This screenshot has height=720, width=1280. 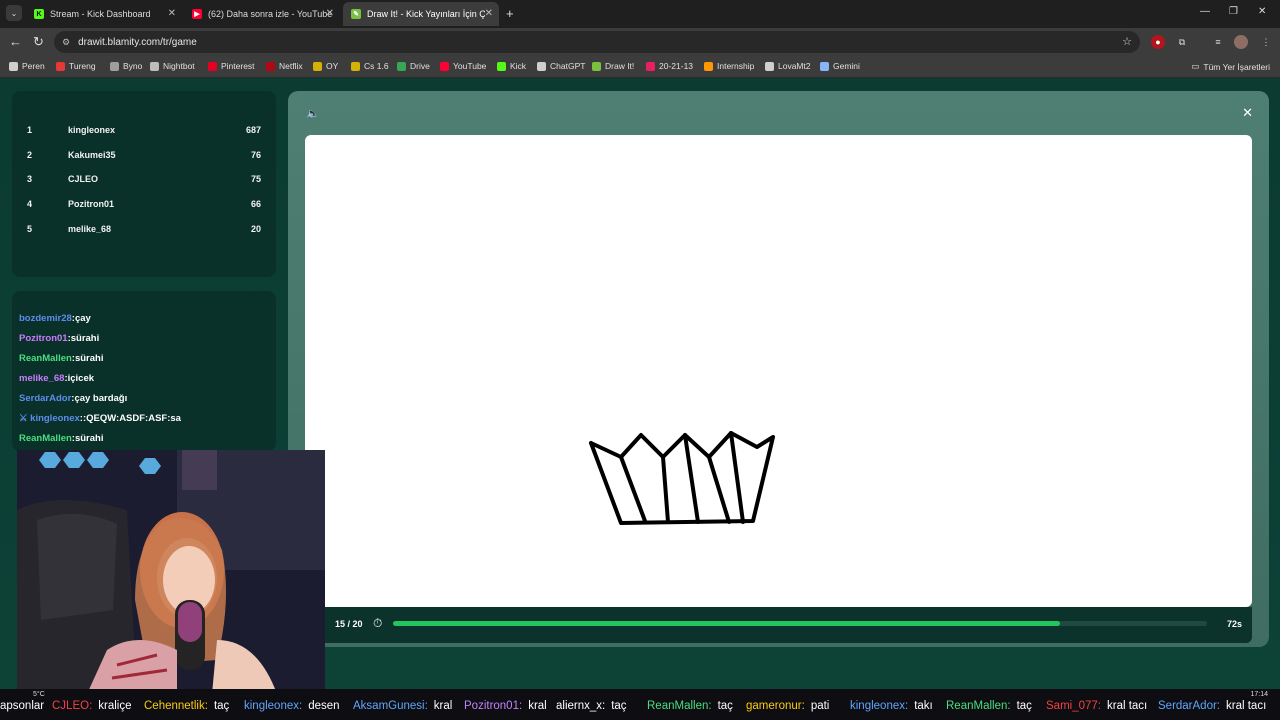 What do you see at coordinates (493, 706) in the screenshot?
I see `ticker-username: Pozitron01:` at bounding box center [493, 706].